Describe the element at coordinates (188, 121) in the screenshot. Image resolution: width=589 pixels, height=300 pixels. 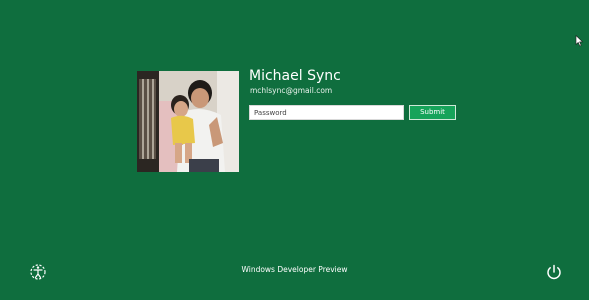
I see `user-avatar` at that location.